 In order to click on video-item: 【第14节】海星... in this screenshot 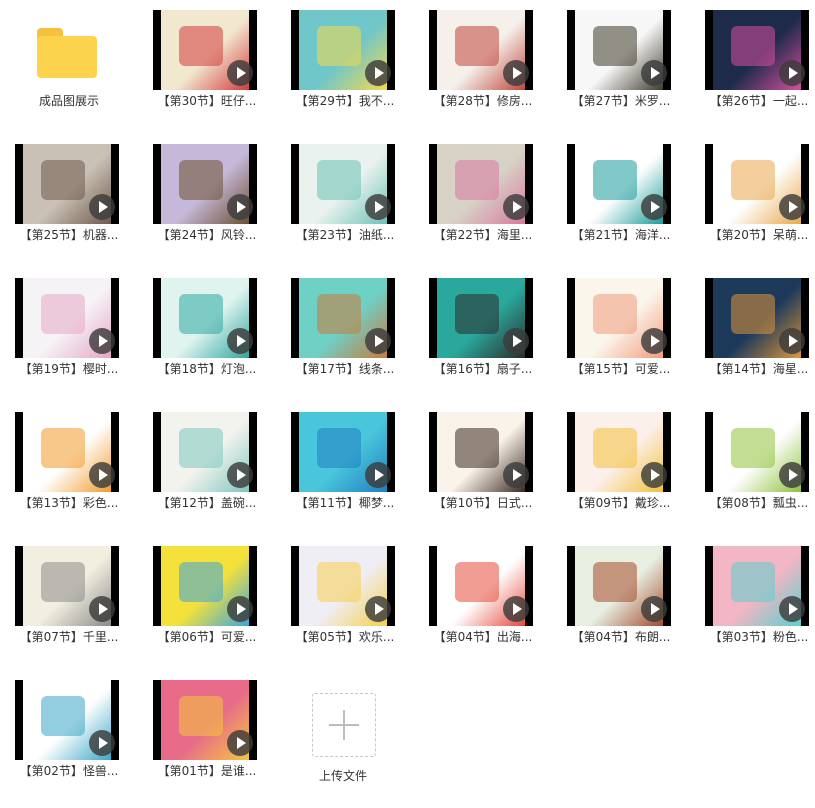, I will do `click(752, 332)`.